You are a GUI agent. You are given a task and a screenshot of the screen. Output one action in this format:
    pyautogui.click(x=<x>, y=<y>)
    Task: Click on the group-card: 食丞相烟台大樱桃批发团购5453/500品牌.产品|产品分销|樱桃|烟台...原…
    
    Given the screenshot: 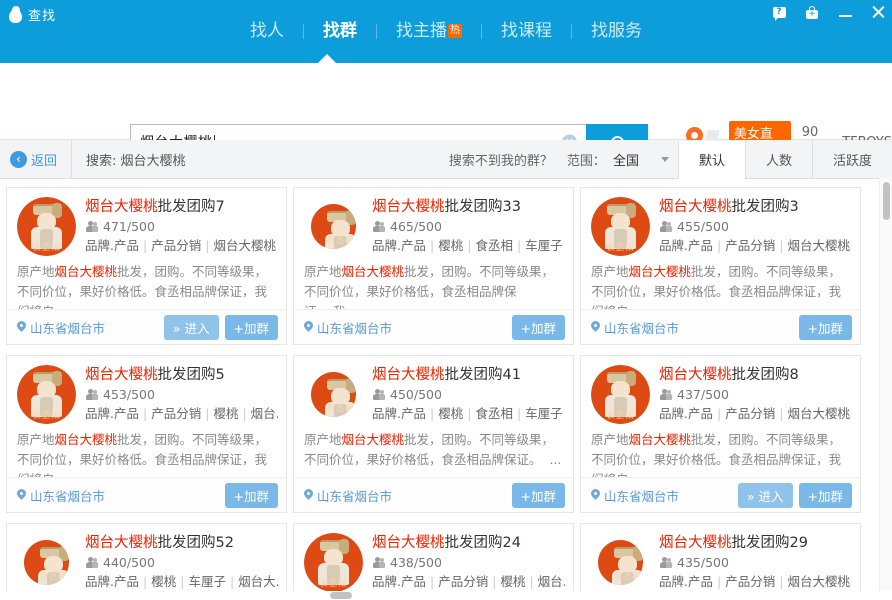 What is the action you would take?
    pyautogui.click(x=146, y=434)
    